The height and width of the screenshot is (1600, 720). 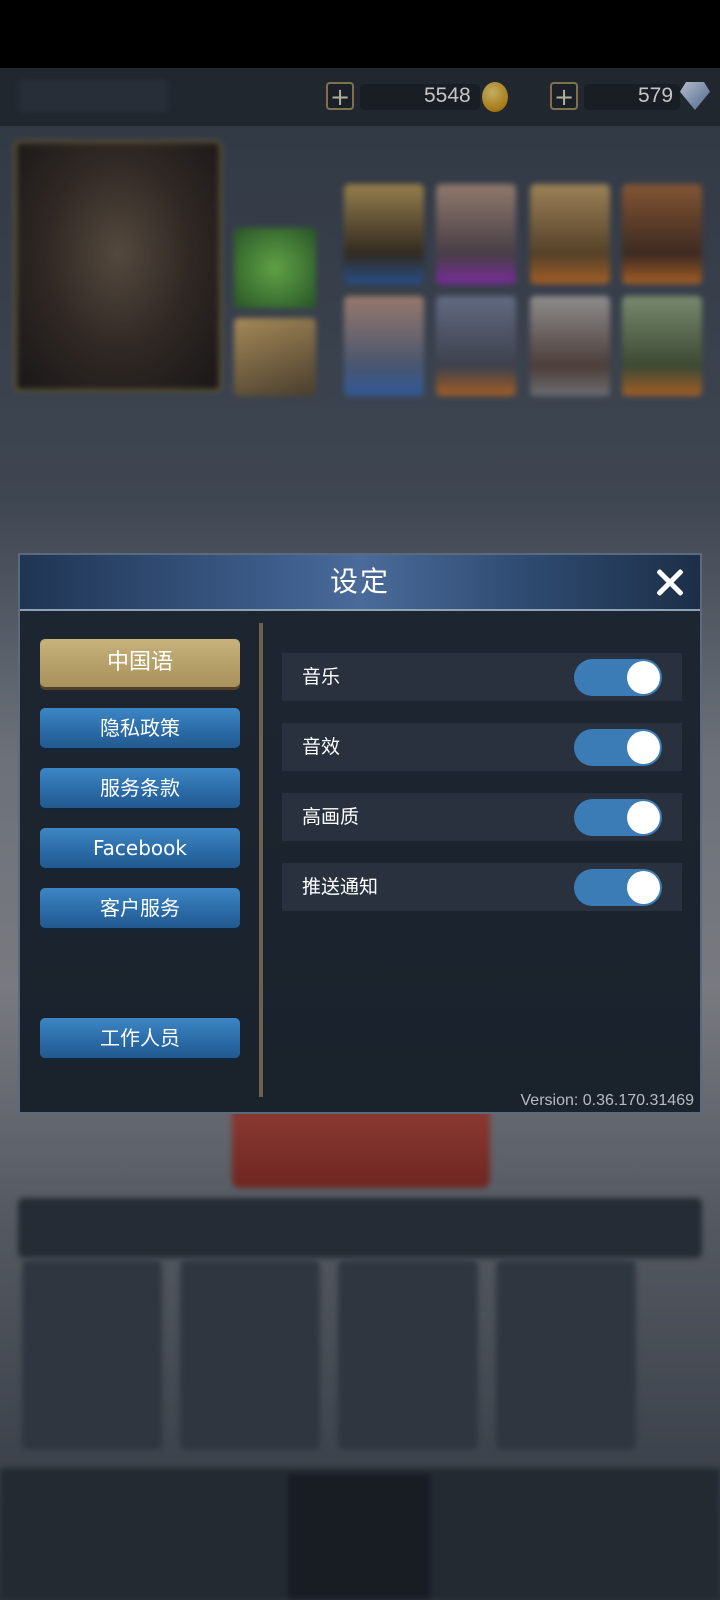 I want to click on version-label: Version: 0.36.170.31469, so click(x=607, y=1100).